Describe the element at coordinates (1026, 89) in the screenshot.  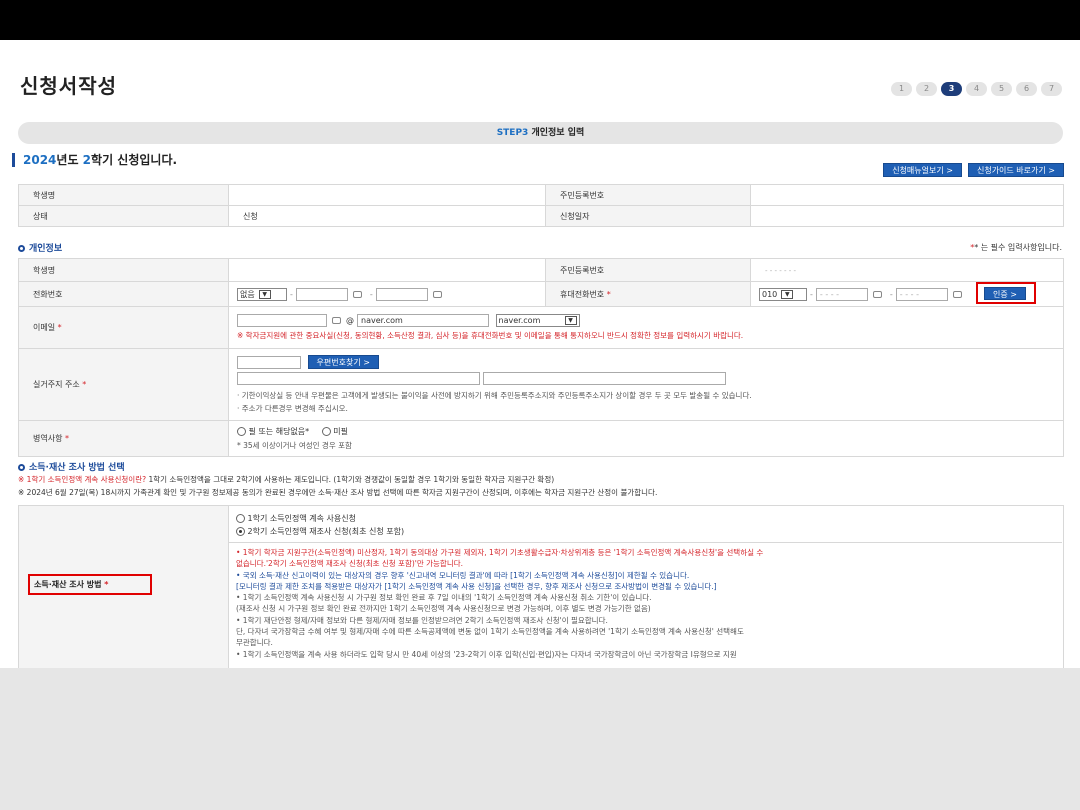
I see `step-6: 6` at that location.